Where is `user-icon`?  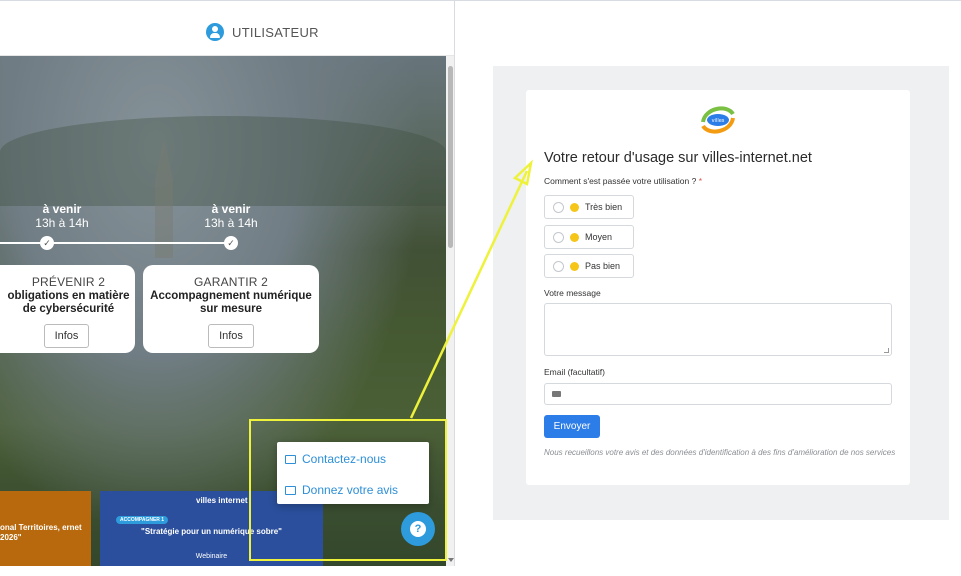
user-icon is located at coordinates (215, 32).